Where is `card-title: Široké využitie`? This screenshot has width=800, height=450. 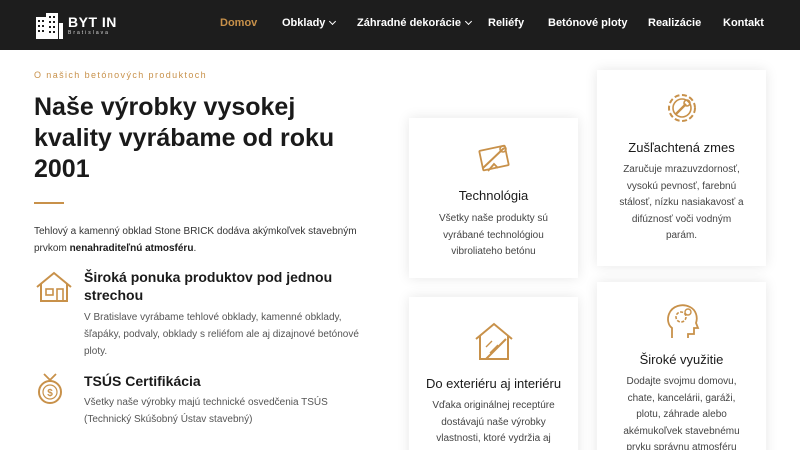
card-title: Široké využitie is located at coordinates (681, 359).